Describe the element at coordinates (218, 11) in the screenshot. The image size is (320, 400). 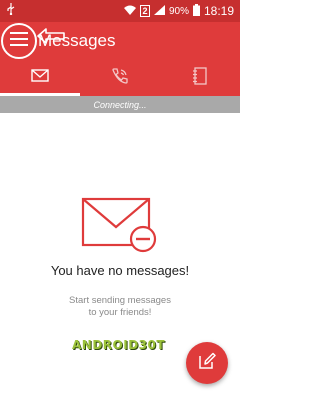
I see `clock: 18:19` at that location.